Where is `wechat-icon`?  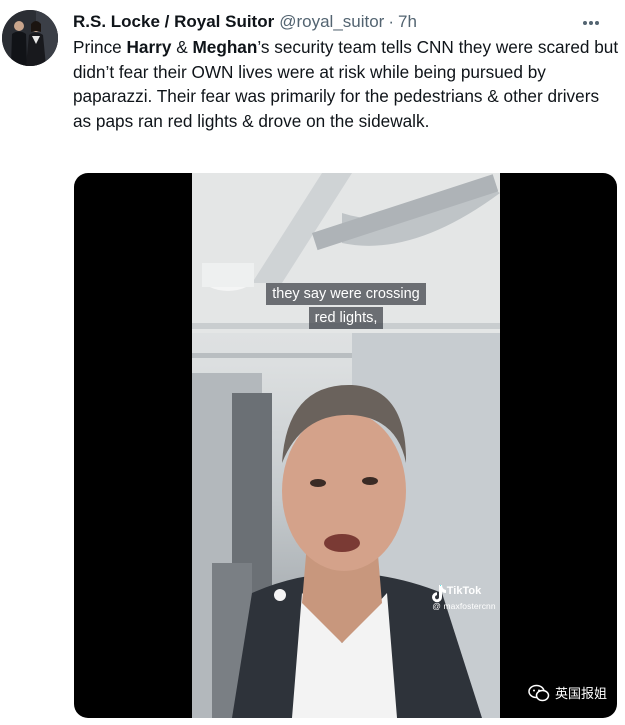 wechat-icon is located at coordinates (539, 692).